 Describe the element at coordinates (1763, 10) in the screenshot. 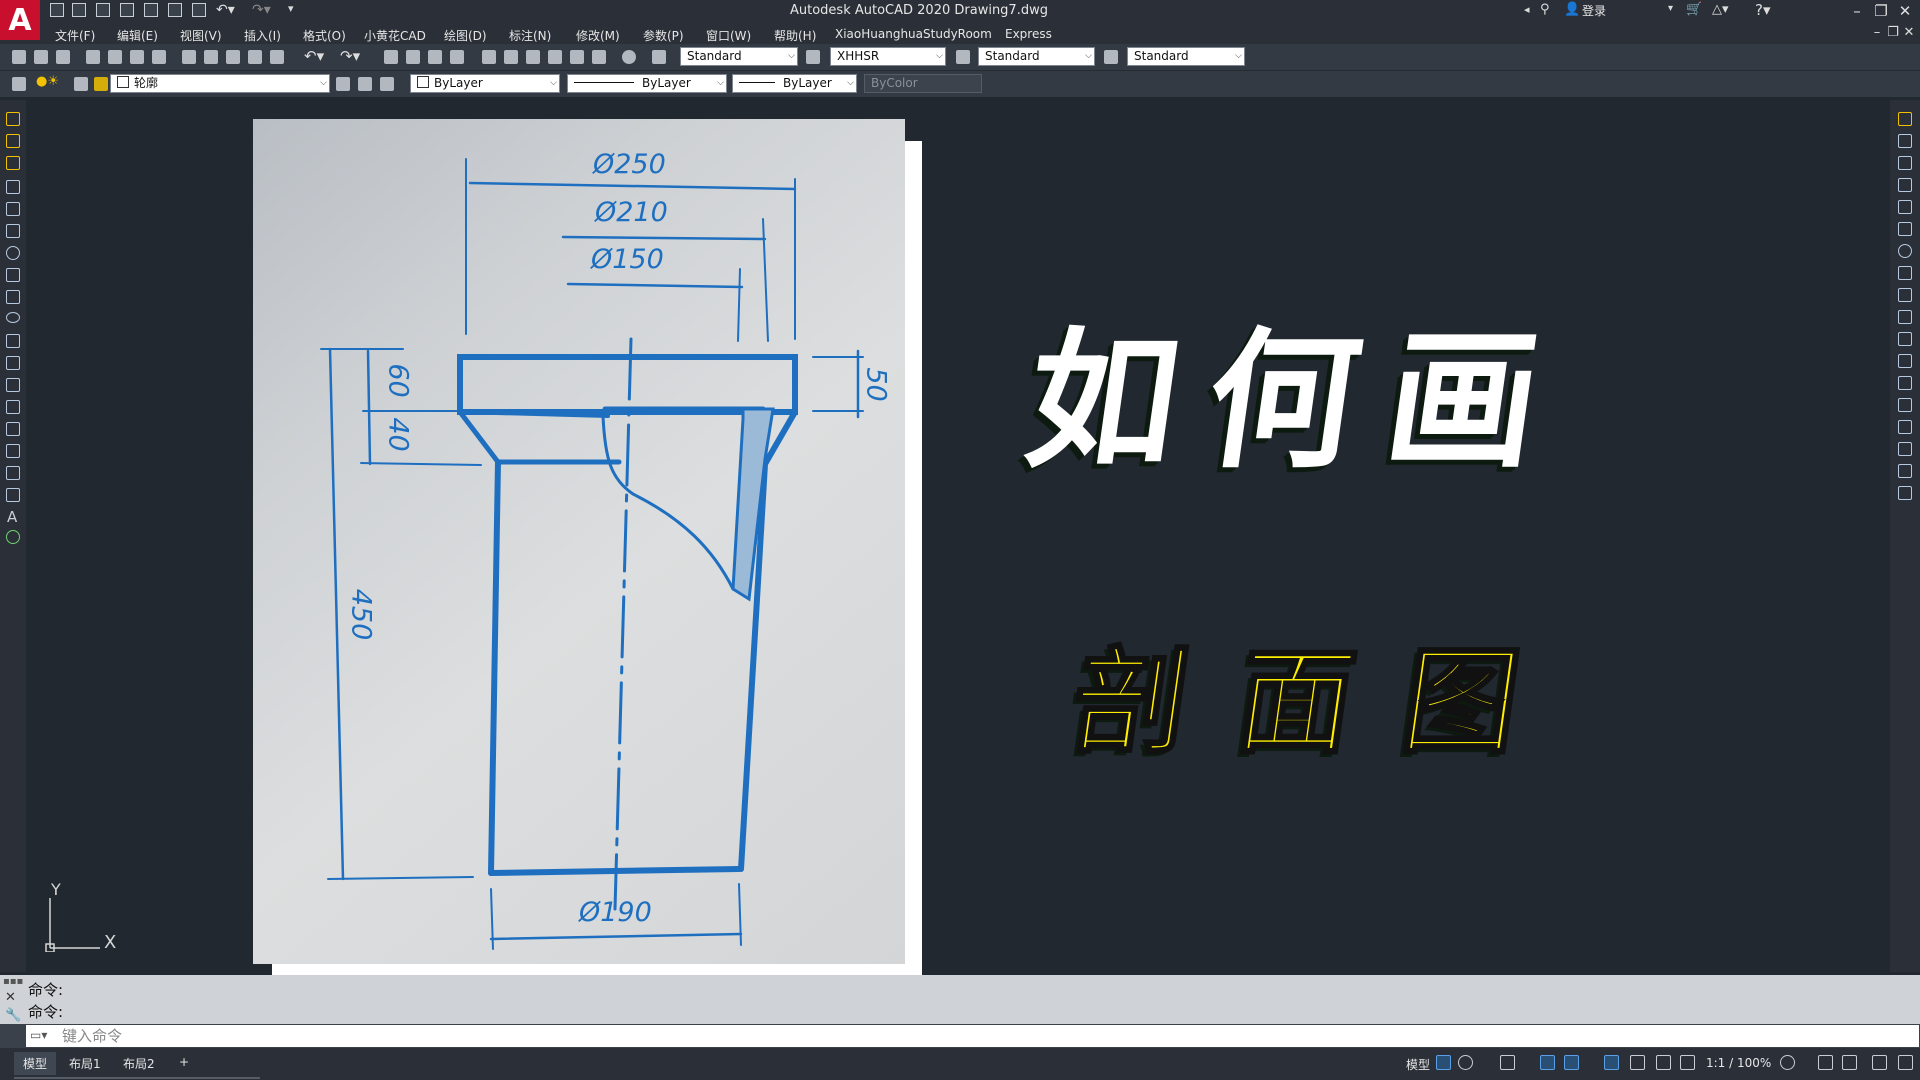

I see `help-icon: ?▾` at that location.